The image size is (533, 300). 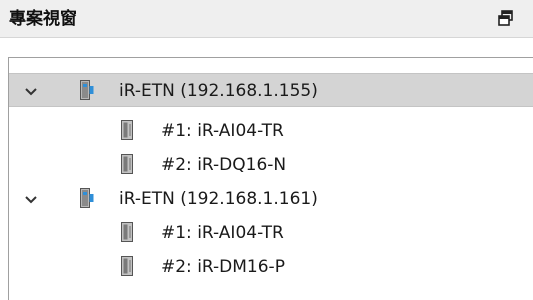 What do you see at coordinates (223, 267) in the screenshot?
I see `tree-node-label: #2: iR-DM16-P` at bounding box center [223, 267].